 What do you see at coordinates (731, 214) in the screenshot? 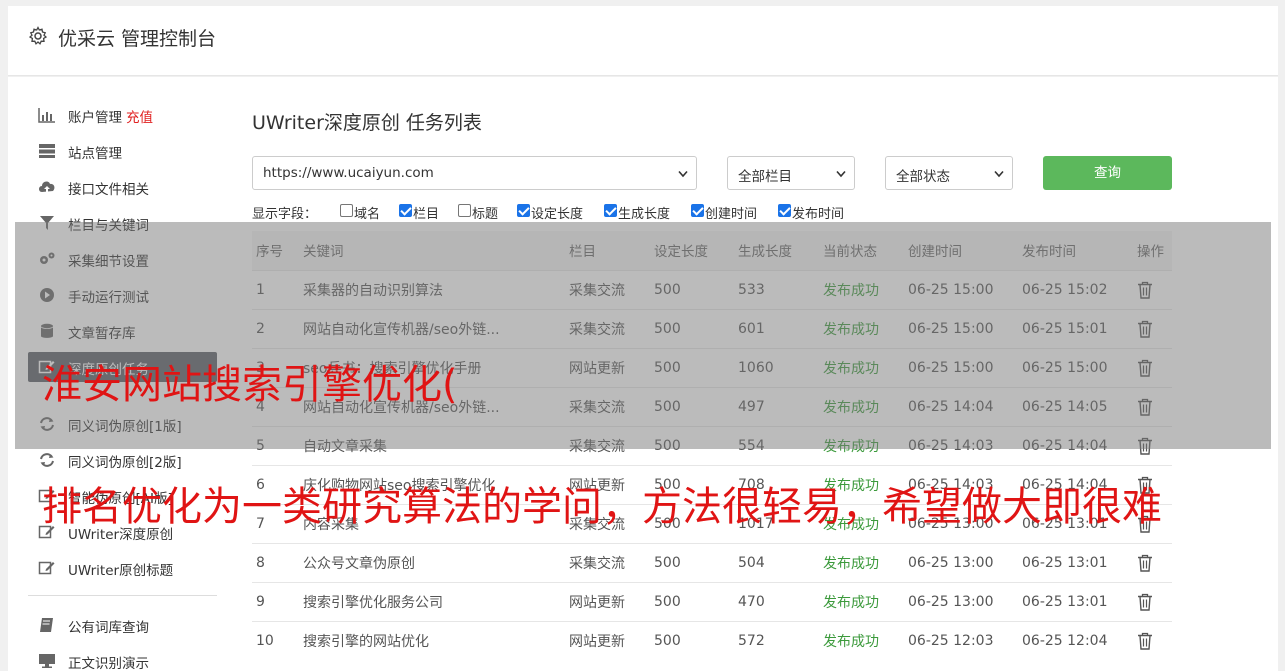
I see `field-label: 创建时间` at bounding box center [731, 214].